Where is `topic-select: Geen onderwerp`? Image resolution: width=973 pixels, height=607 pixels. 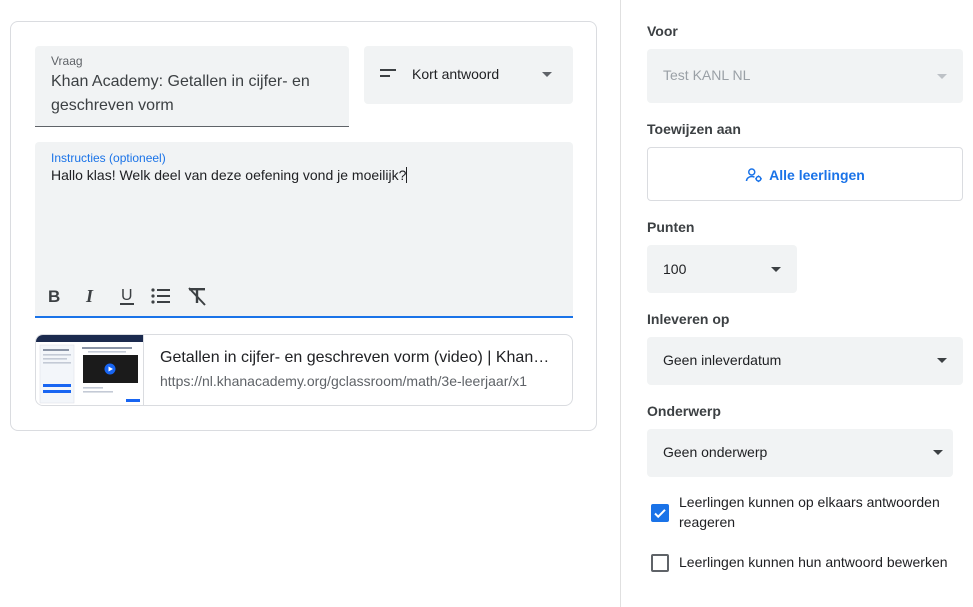 topic-select: Geen onderwerp is located at coordinates (800, 453).